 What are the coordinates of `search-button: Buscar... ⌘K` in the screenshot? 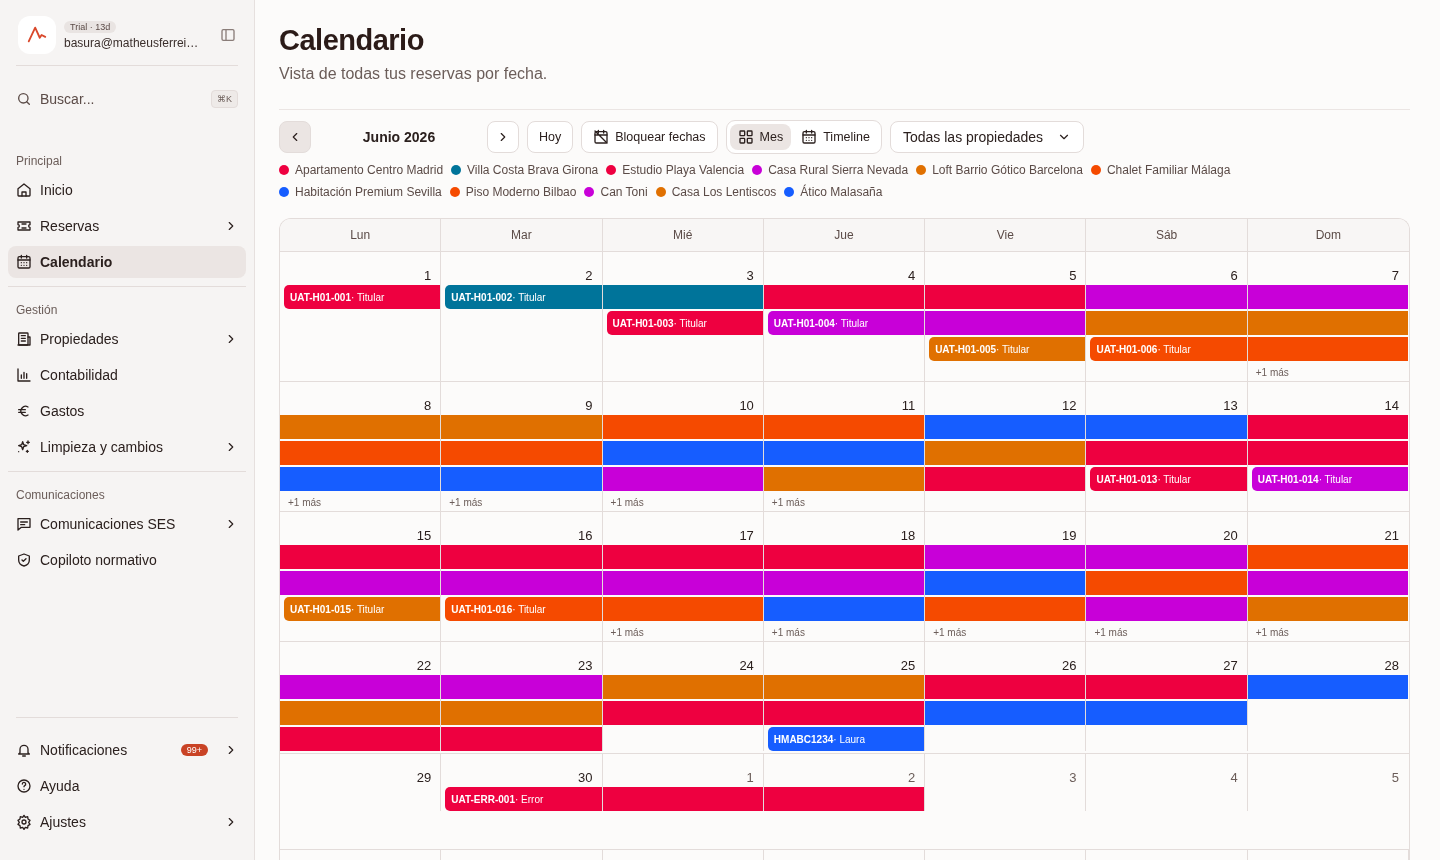 It's located at (127, 99).